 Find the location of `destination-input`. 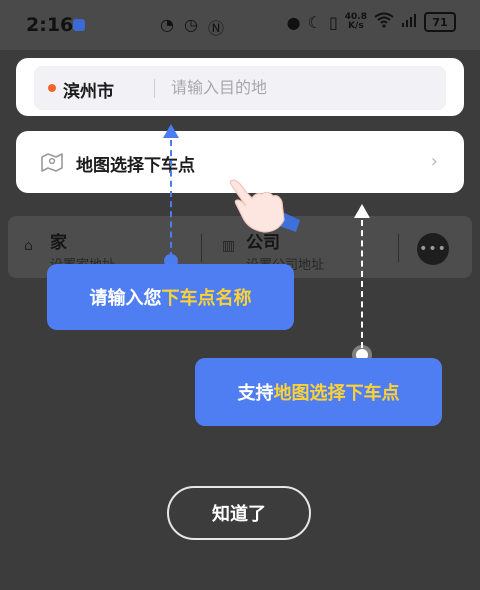

destination-input is located at coordinates (301, 87).